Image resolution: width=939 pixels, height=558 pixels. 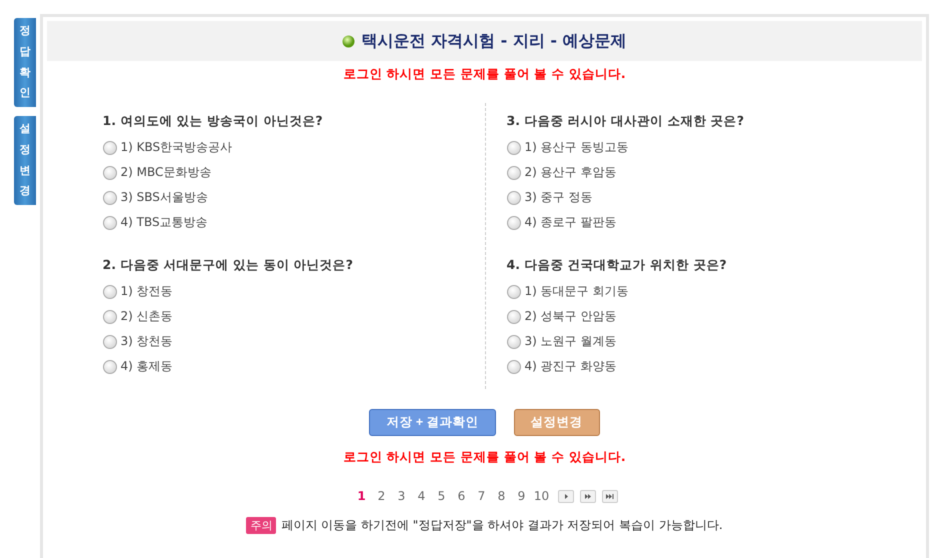 What do you see at coordinates (715, 197) in the screenshot?
I see `answer-option: 3) 중구 정동` at bounding box center [715, 197].